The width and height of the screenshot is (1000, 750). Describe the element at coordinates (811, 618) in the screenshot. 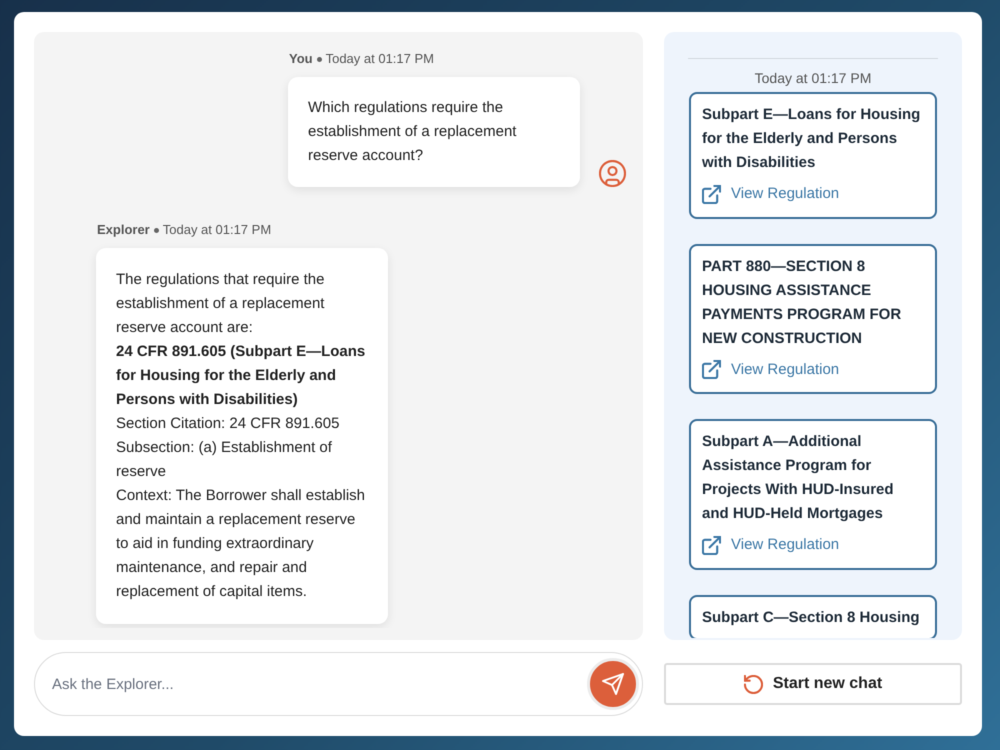

I see `regulation-title: Subpart C—Section 8 Housing` at that location.